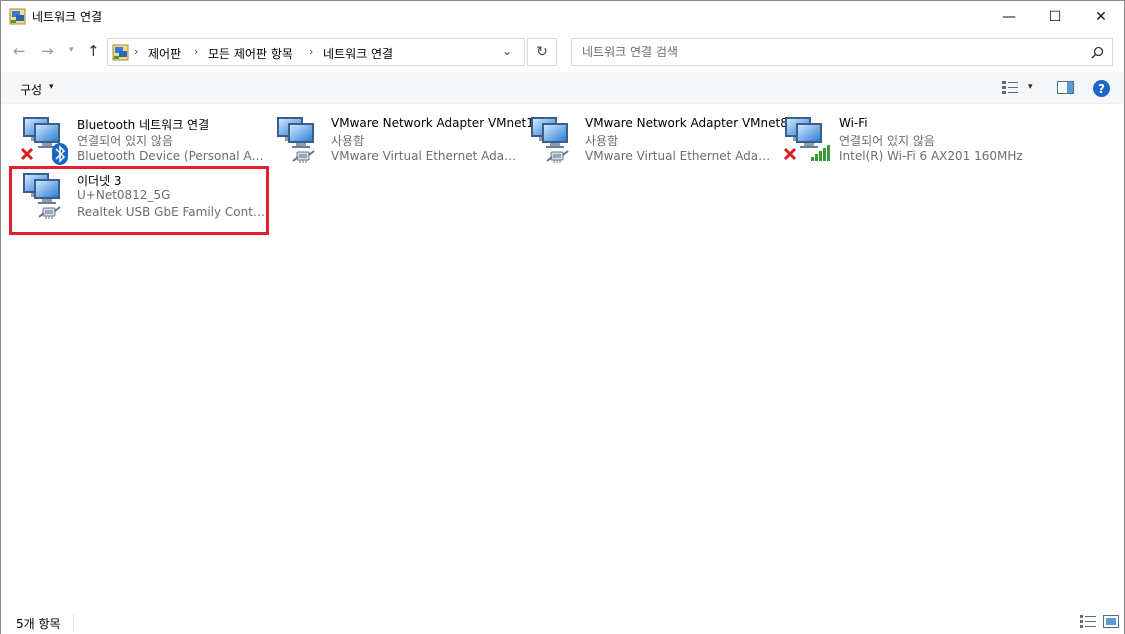 This screenshot has width=1125, height=634. Describe the element at coordinates (358, 53) in the screenshot. I see `breadcrumb-network-connections: 네트워크 연결` at that location.